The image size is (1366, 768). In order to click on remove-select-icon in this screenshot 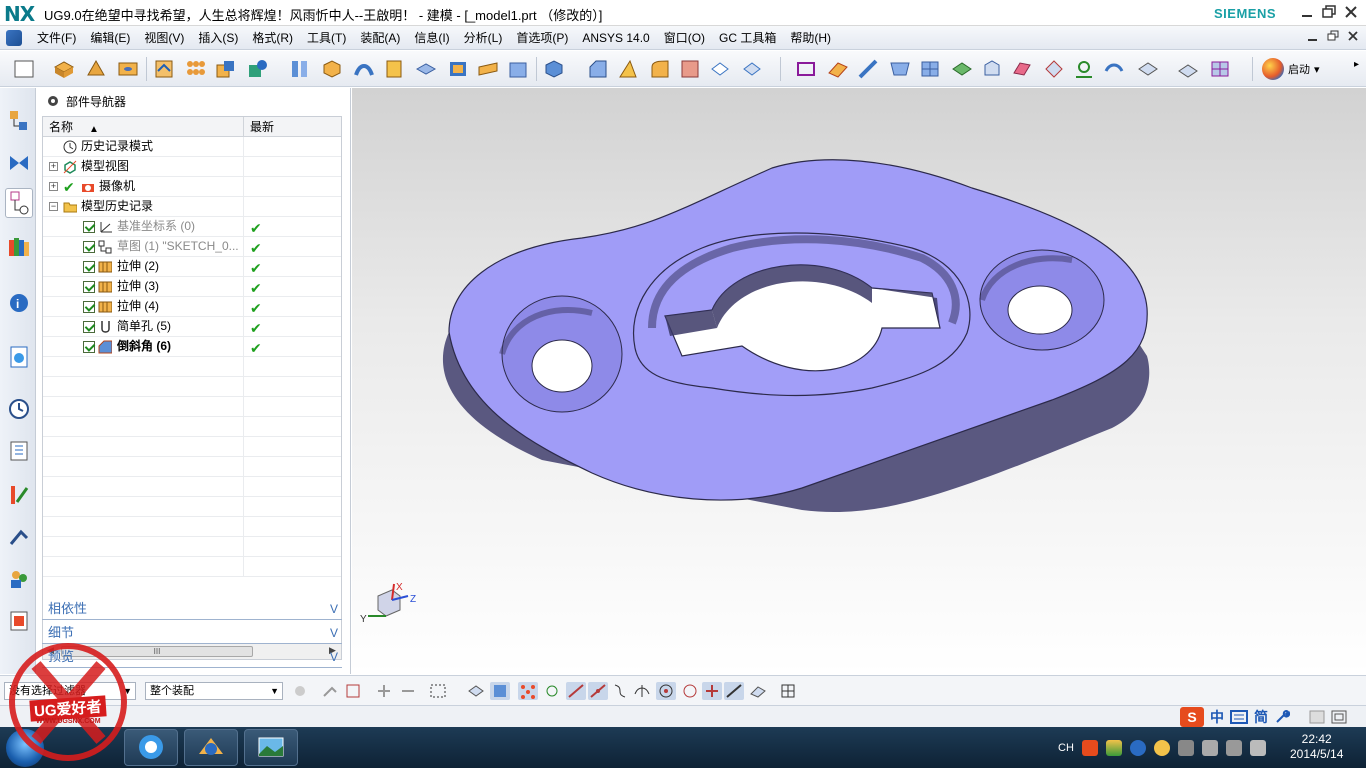, I will do `click(408, 691)`.